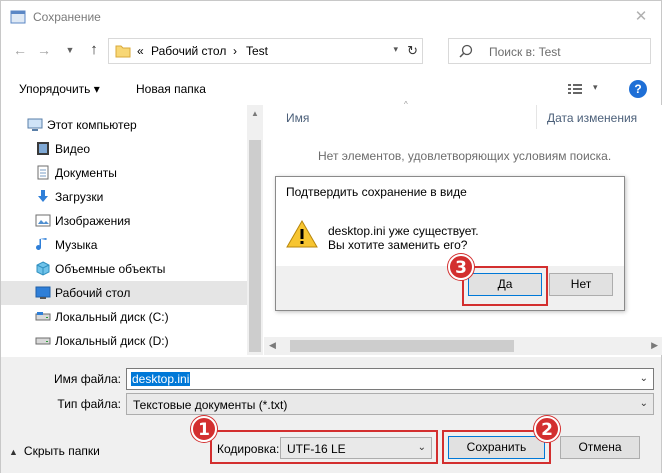 The height and width of the screenshot is (473, 662). I want to click on search-box: Поиск в: Test, so click(549, 51).